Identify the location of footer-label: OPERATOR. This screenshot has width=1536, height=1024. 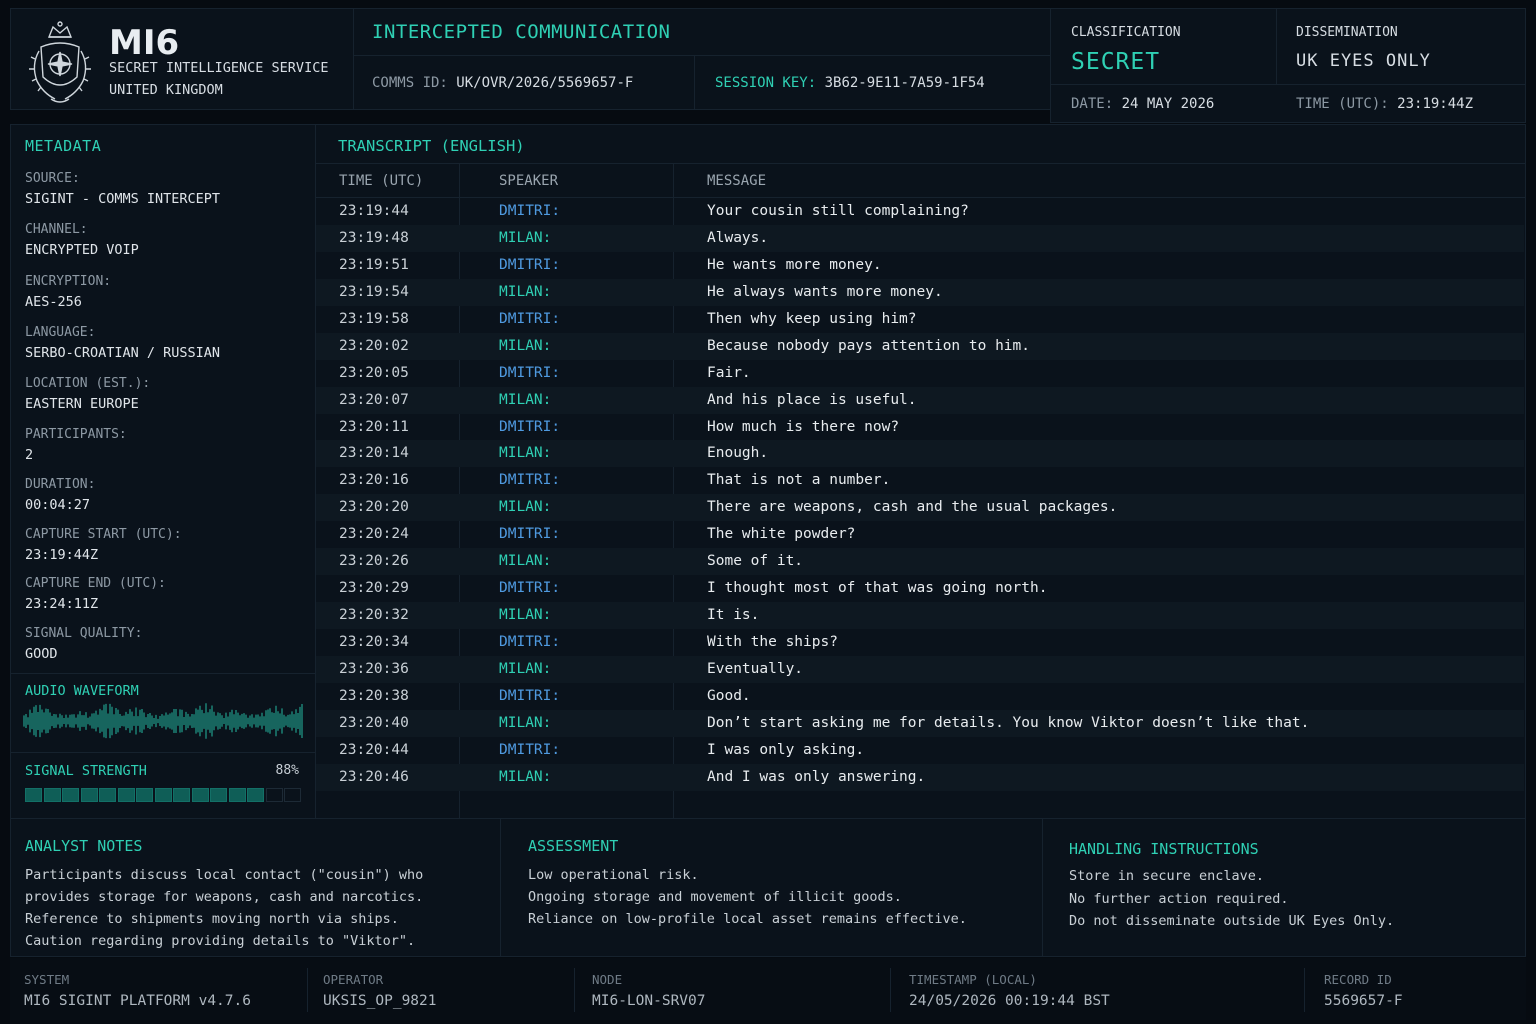
(353, 979).